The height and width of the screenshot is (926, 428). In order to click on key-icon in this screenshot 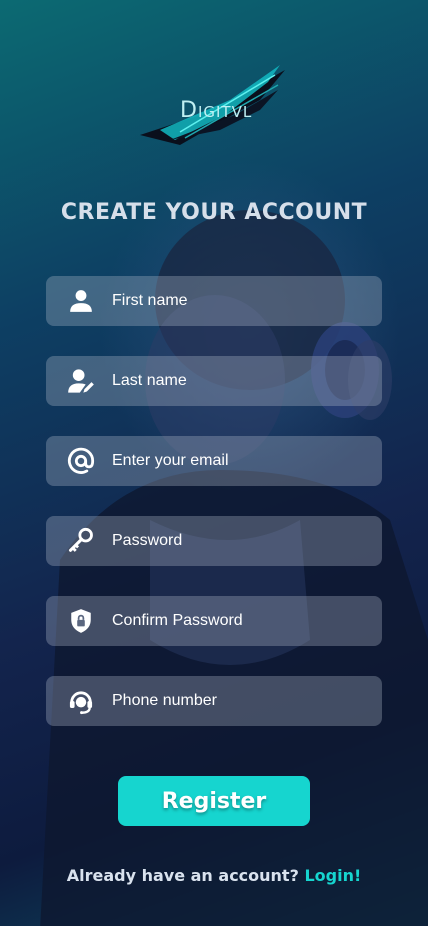, I will do `click(81, 541)`.